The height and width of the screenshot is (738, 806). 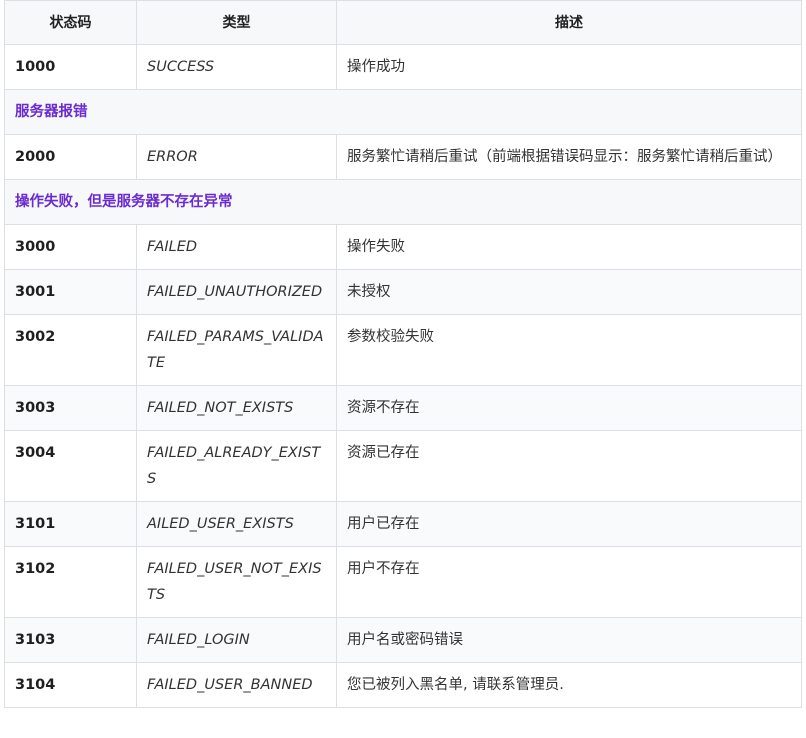 What do you see at coordinates (236, 640) in the screenshot?
I see `type-cell: FAILED_LOGIN` at bounding box center [236, 640].